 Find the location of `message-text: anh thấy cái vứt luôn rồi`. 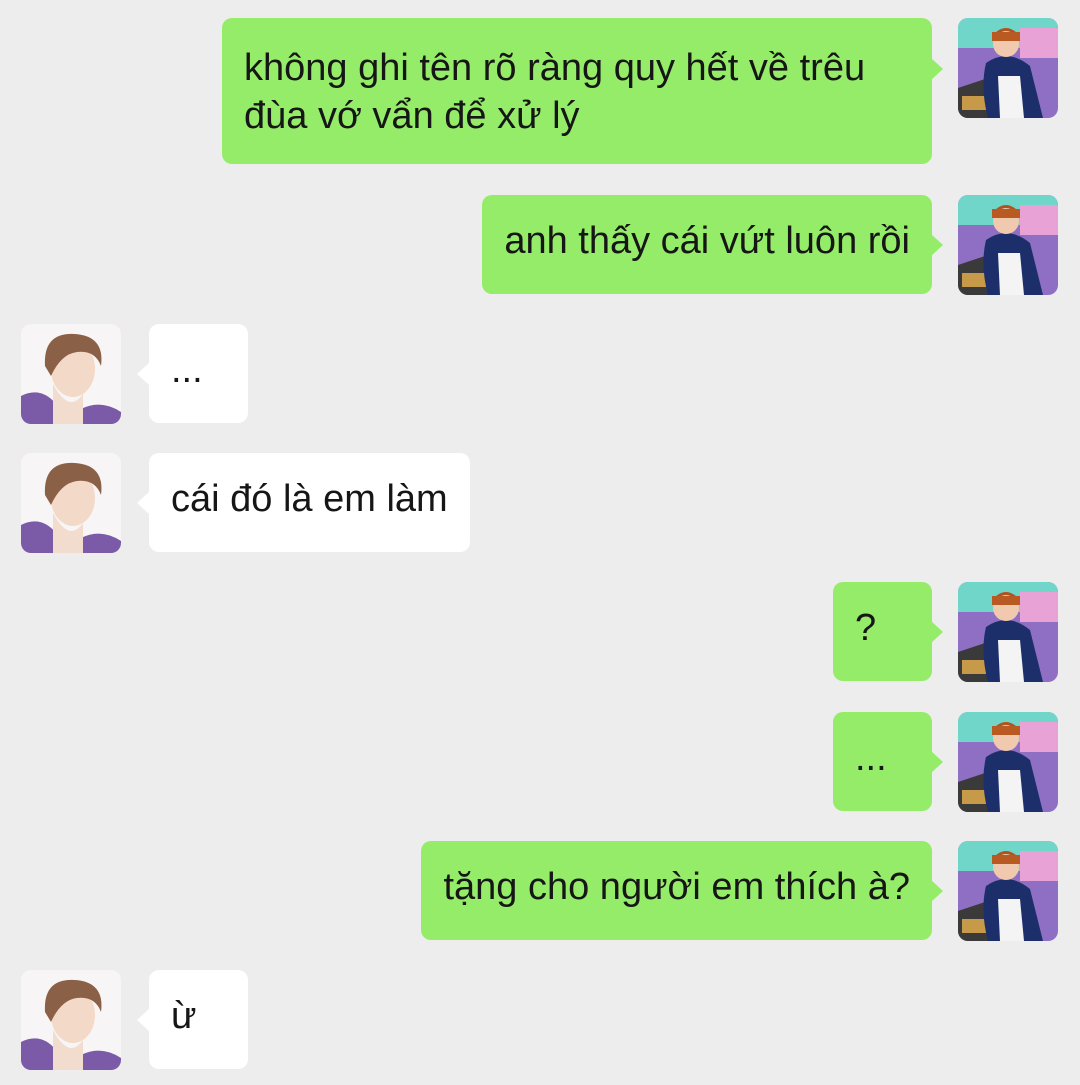

message-text: anh thấy cái vứt luôn rồi is located at coordinates (707, 241).